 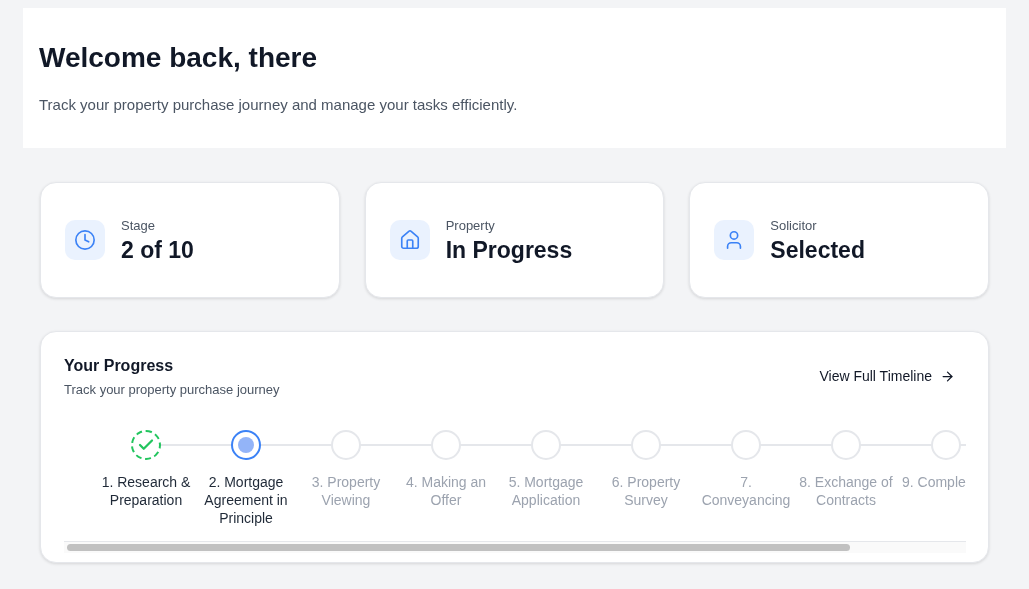 I want to click on scrollbar-track, so click(x=515, y=546).